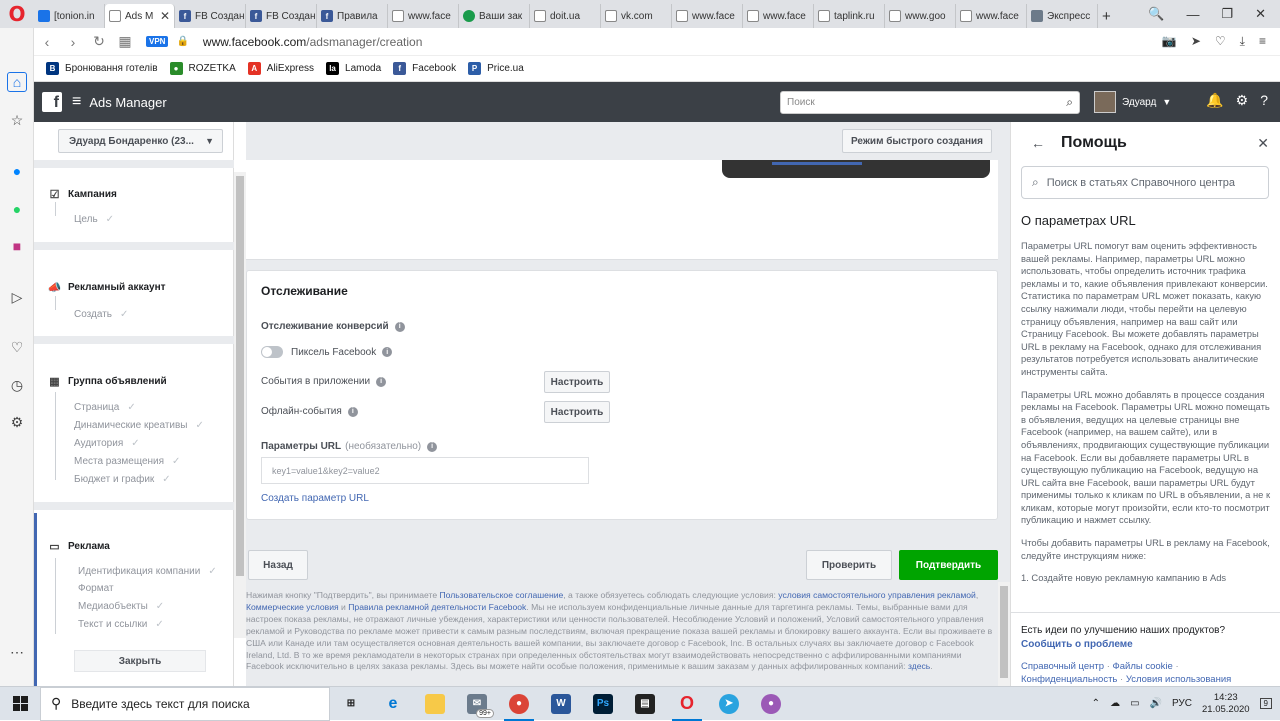 This screenshot has height=721, width=1280. What do you see at coordinates (99, 41) in the screenshot?
I see `reload-icon: ↻` at bounding box center [99, 41].